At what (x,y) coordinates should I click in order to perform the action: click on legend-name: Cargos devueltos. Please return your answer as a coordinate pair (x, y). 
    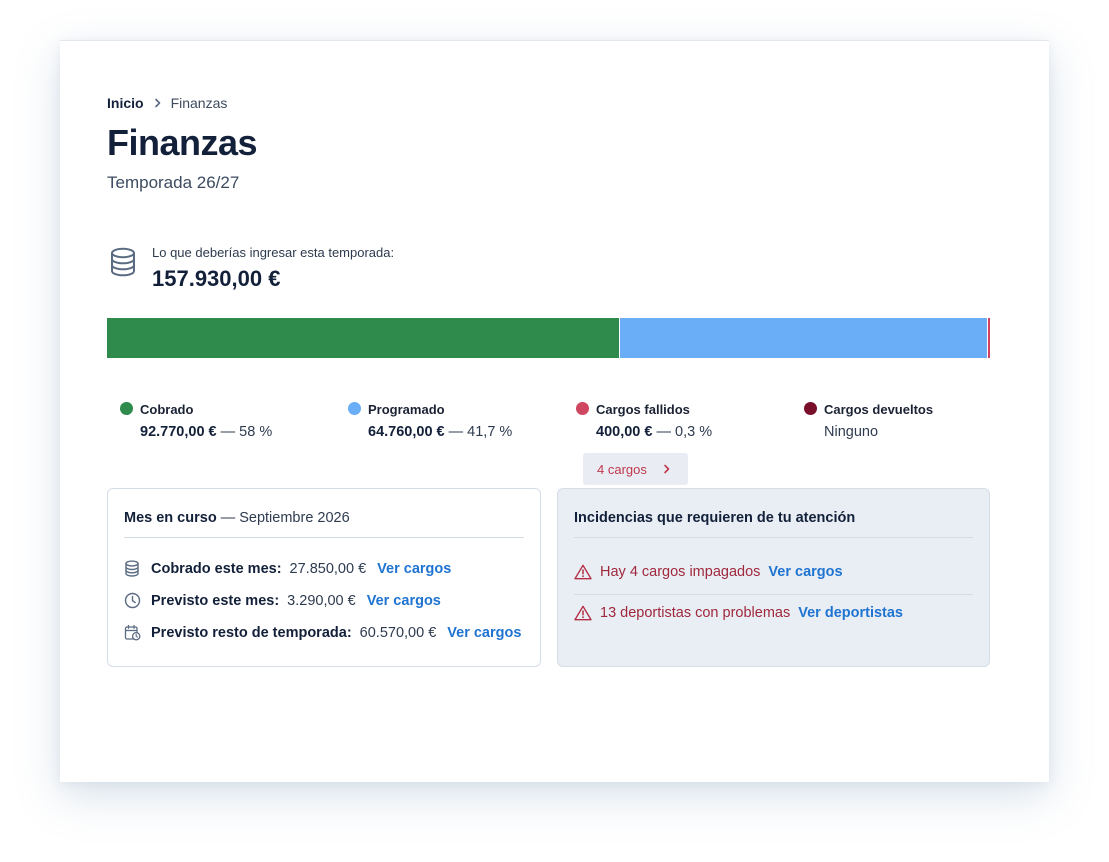
    Looking at the image, I should click on (879, 409).